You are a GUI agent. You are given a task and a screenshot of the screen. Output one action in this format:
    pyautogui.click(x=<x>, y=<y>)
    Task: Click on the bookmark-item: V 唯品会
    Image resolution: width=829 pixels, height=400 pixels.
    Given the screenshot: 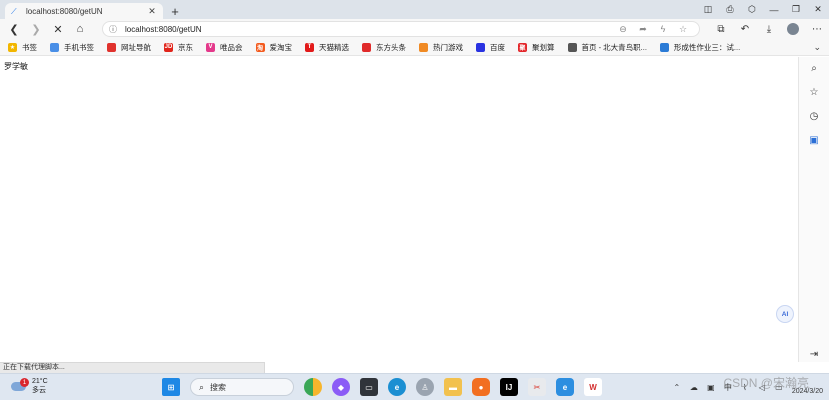 What is the action you would take?
    pyautogui.click(x=224, y=47)
    